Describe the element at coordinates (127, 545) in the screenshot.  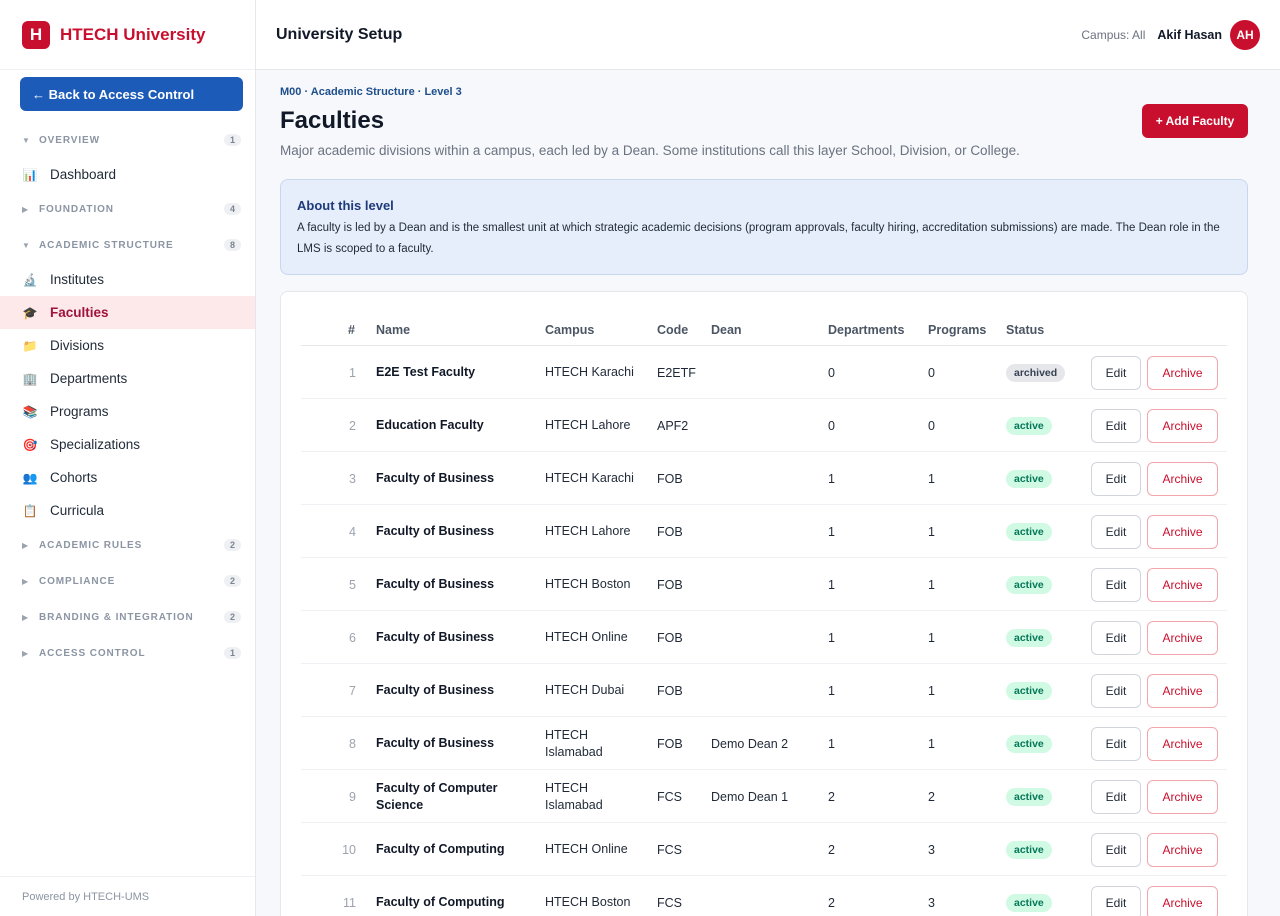
I see `nav-section-academic-rules: ▶ ACADEMIC RULES 2` at that location.